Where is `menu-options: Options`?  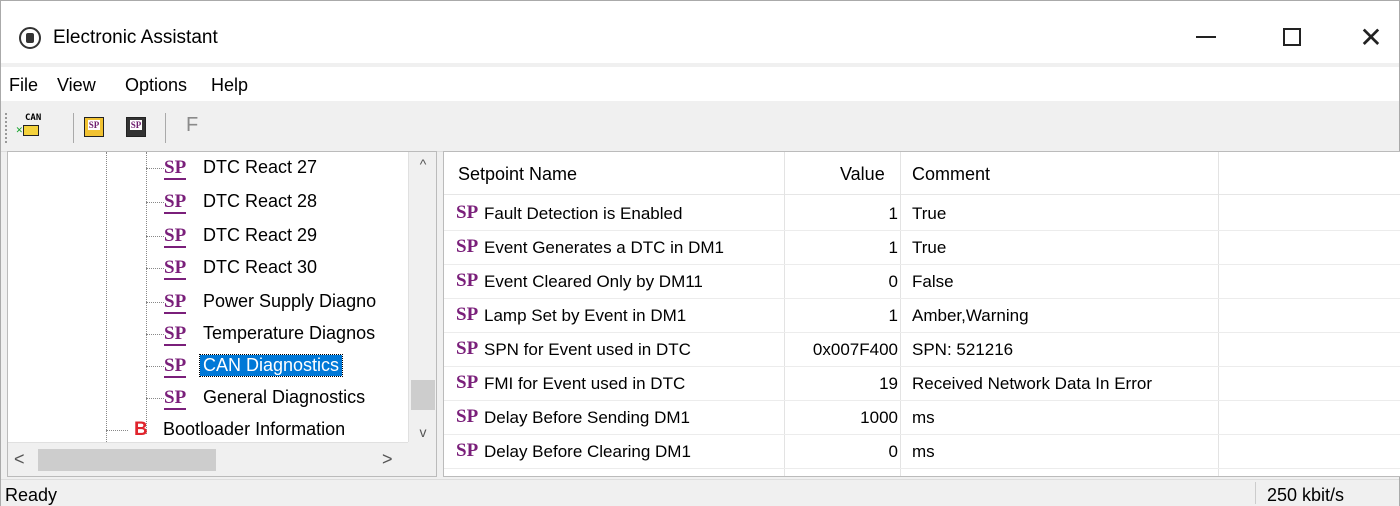
menu-options: Options is located at coordinates (156, 85).